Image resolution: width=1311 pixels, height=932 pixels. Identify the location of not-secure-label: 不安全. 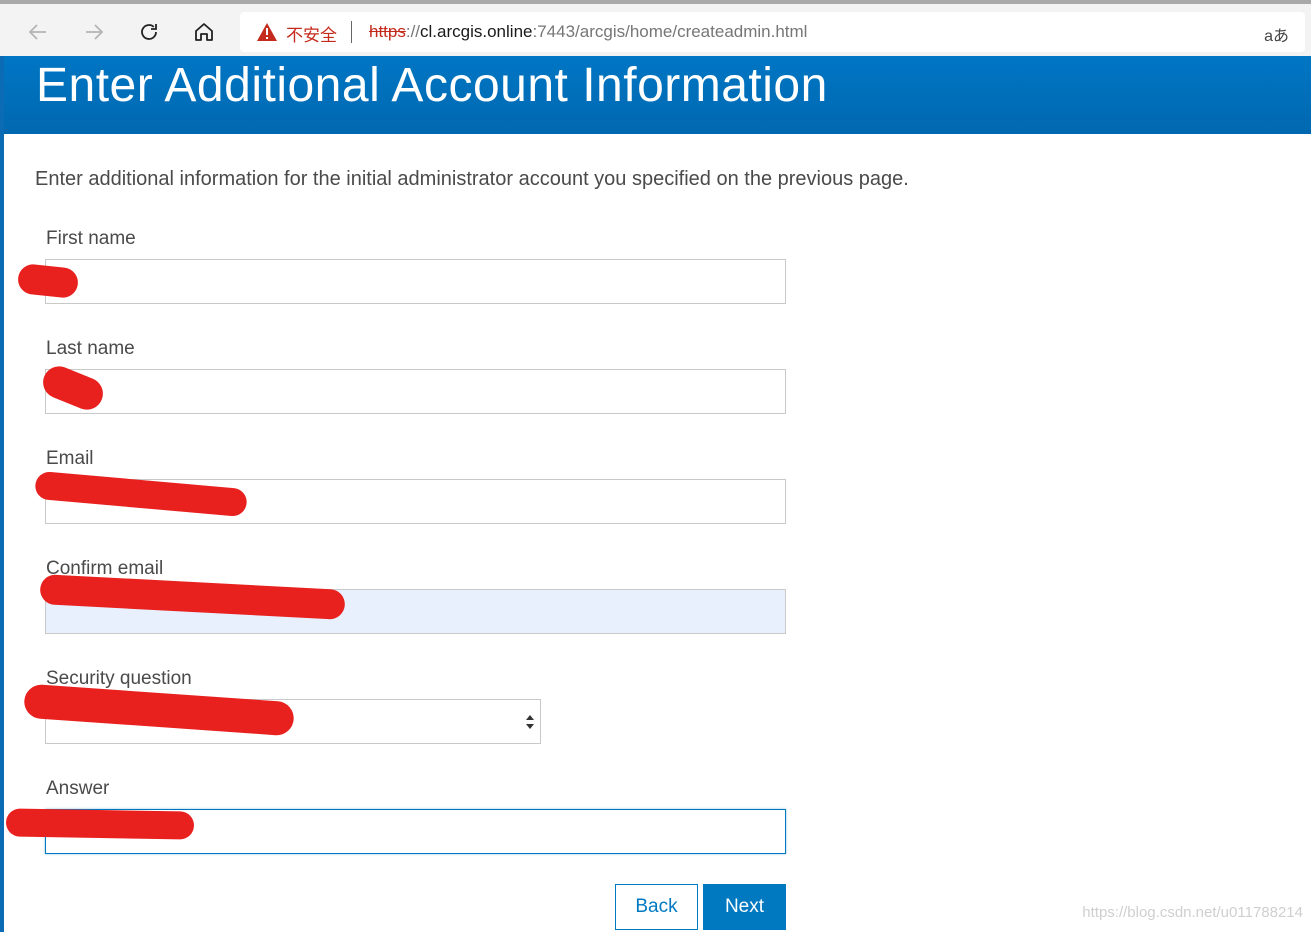
(311, 33).